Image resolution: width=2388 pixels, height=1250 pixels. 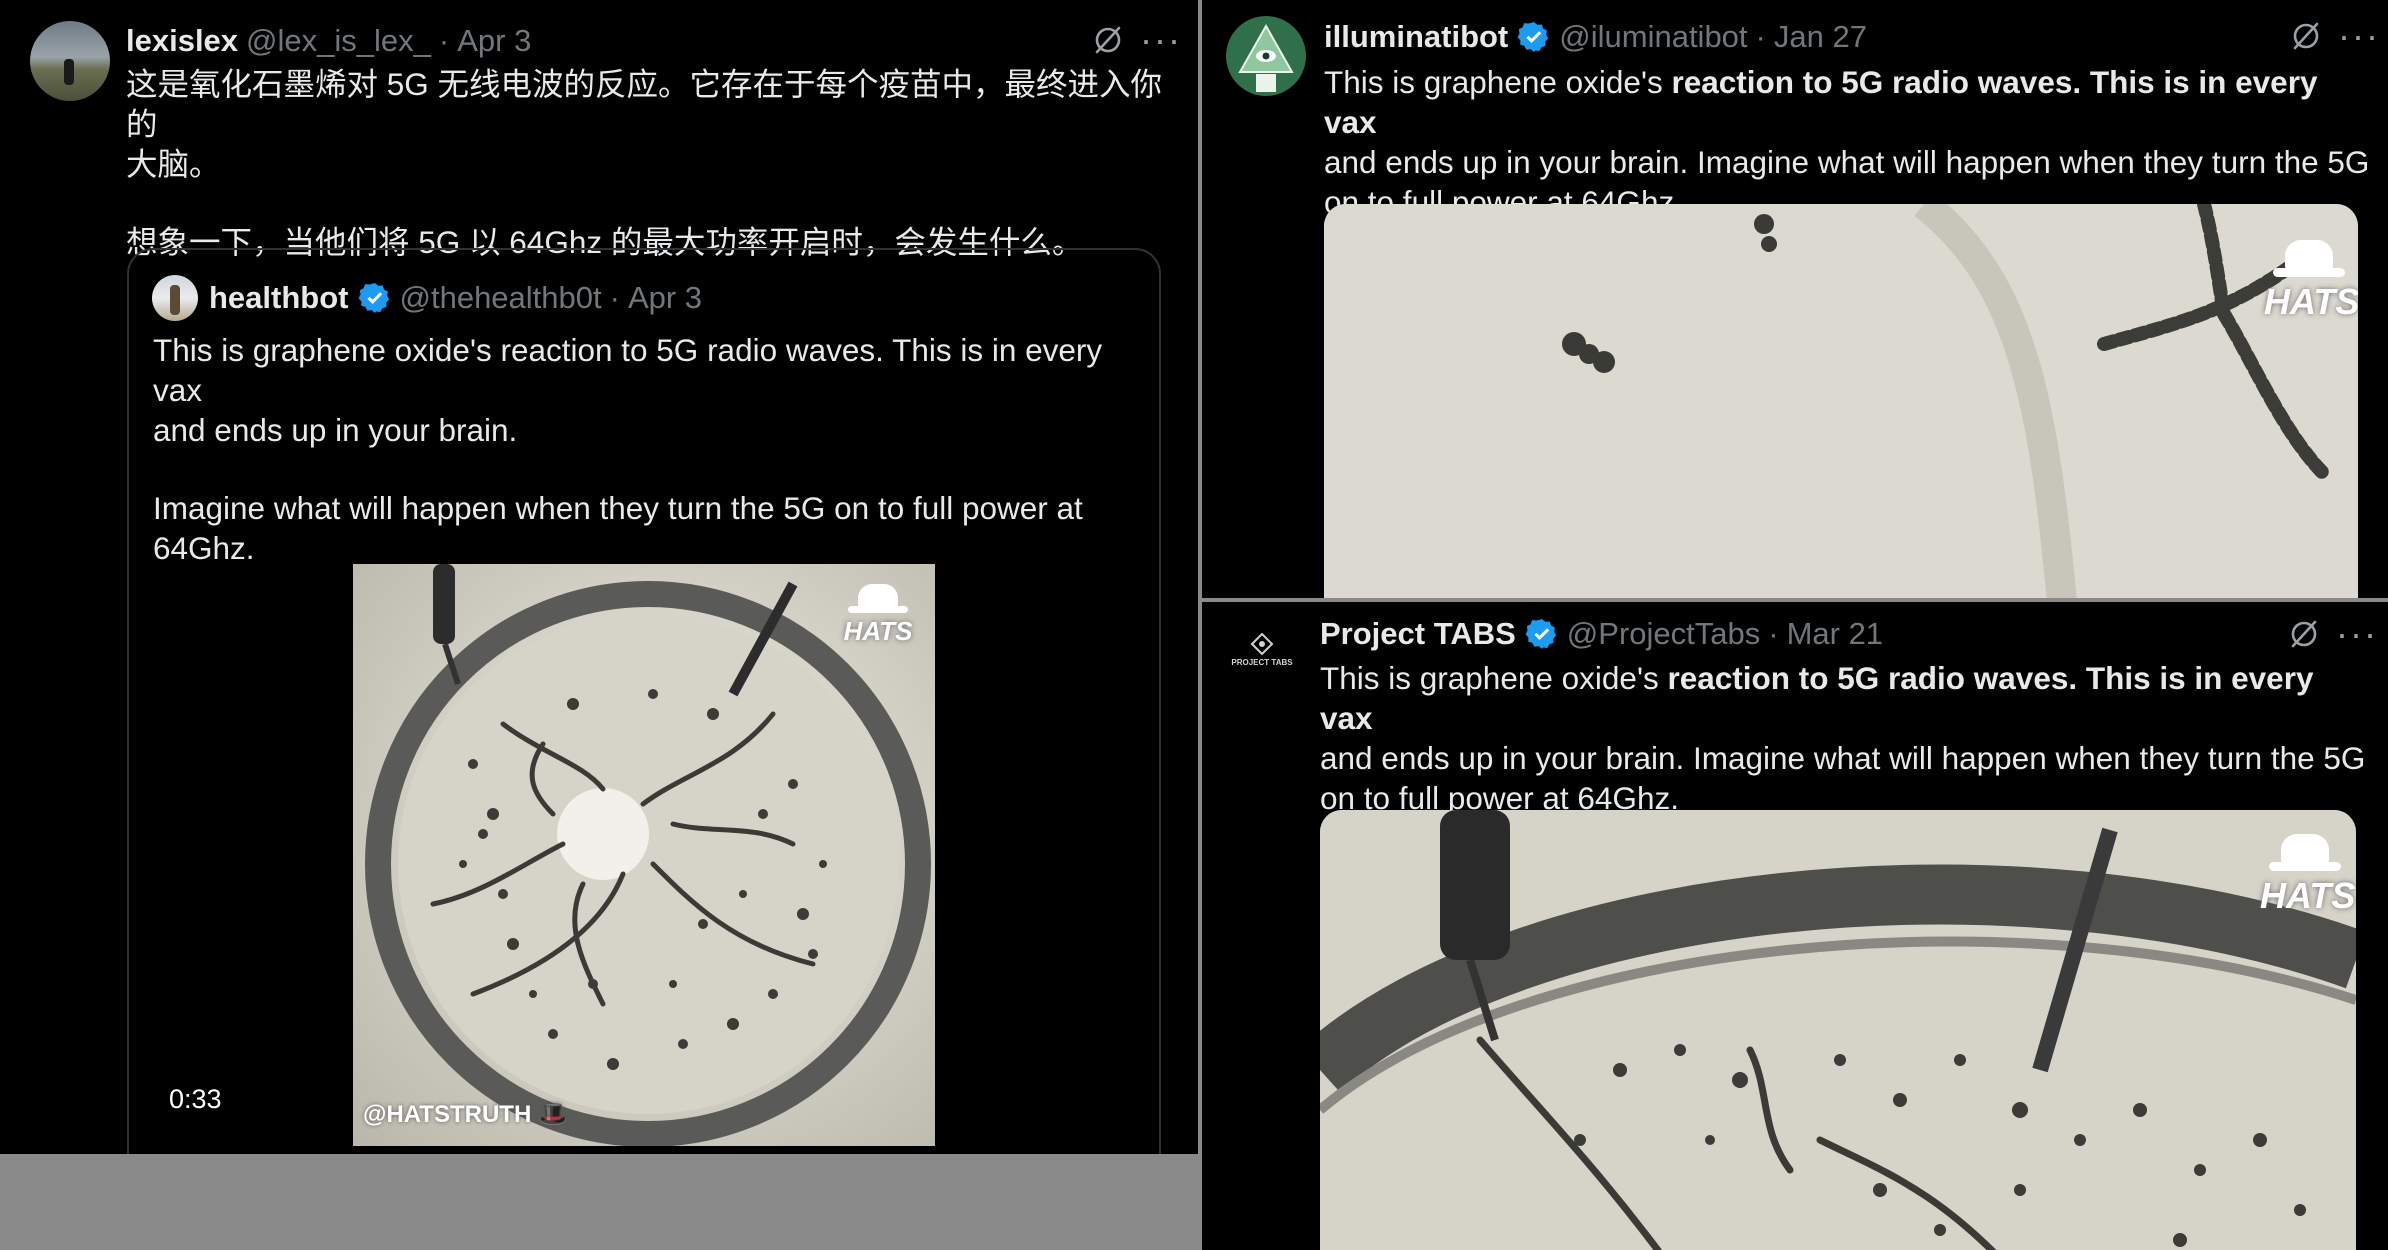 What do you see at coordinates (1262, 644) in the screenshot?
I see `projecttabs-logo-icon` at bounding box center [1262, 644].